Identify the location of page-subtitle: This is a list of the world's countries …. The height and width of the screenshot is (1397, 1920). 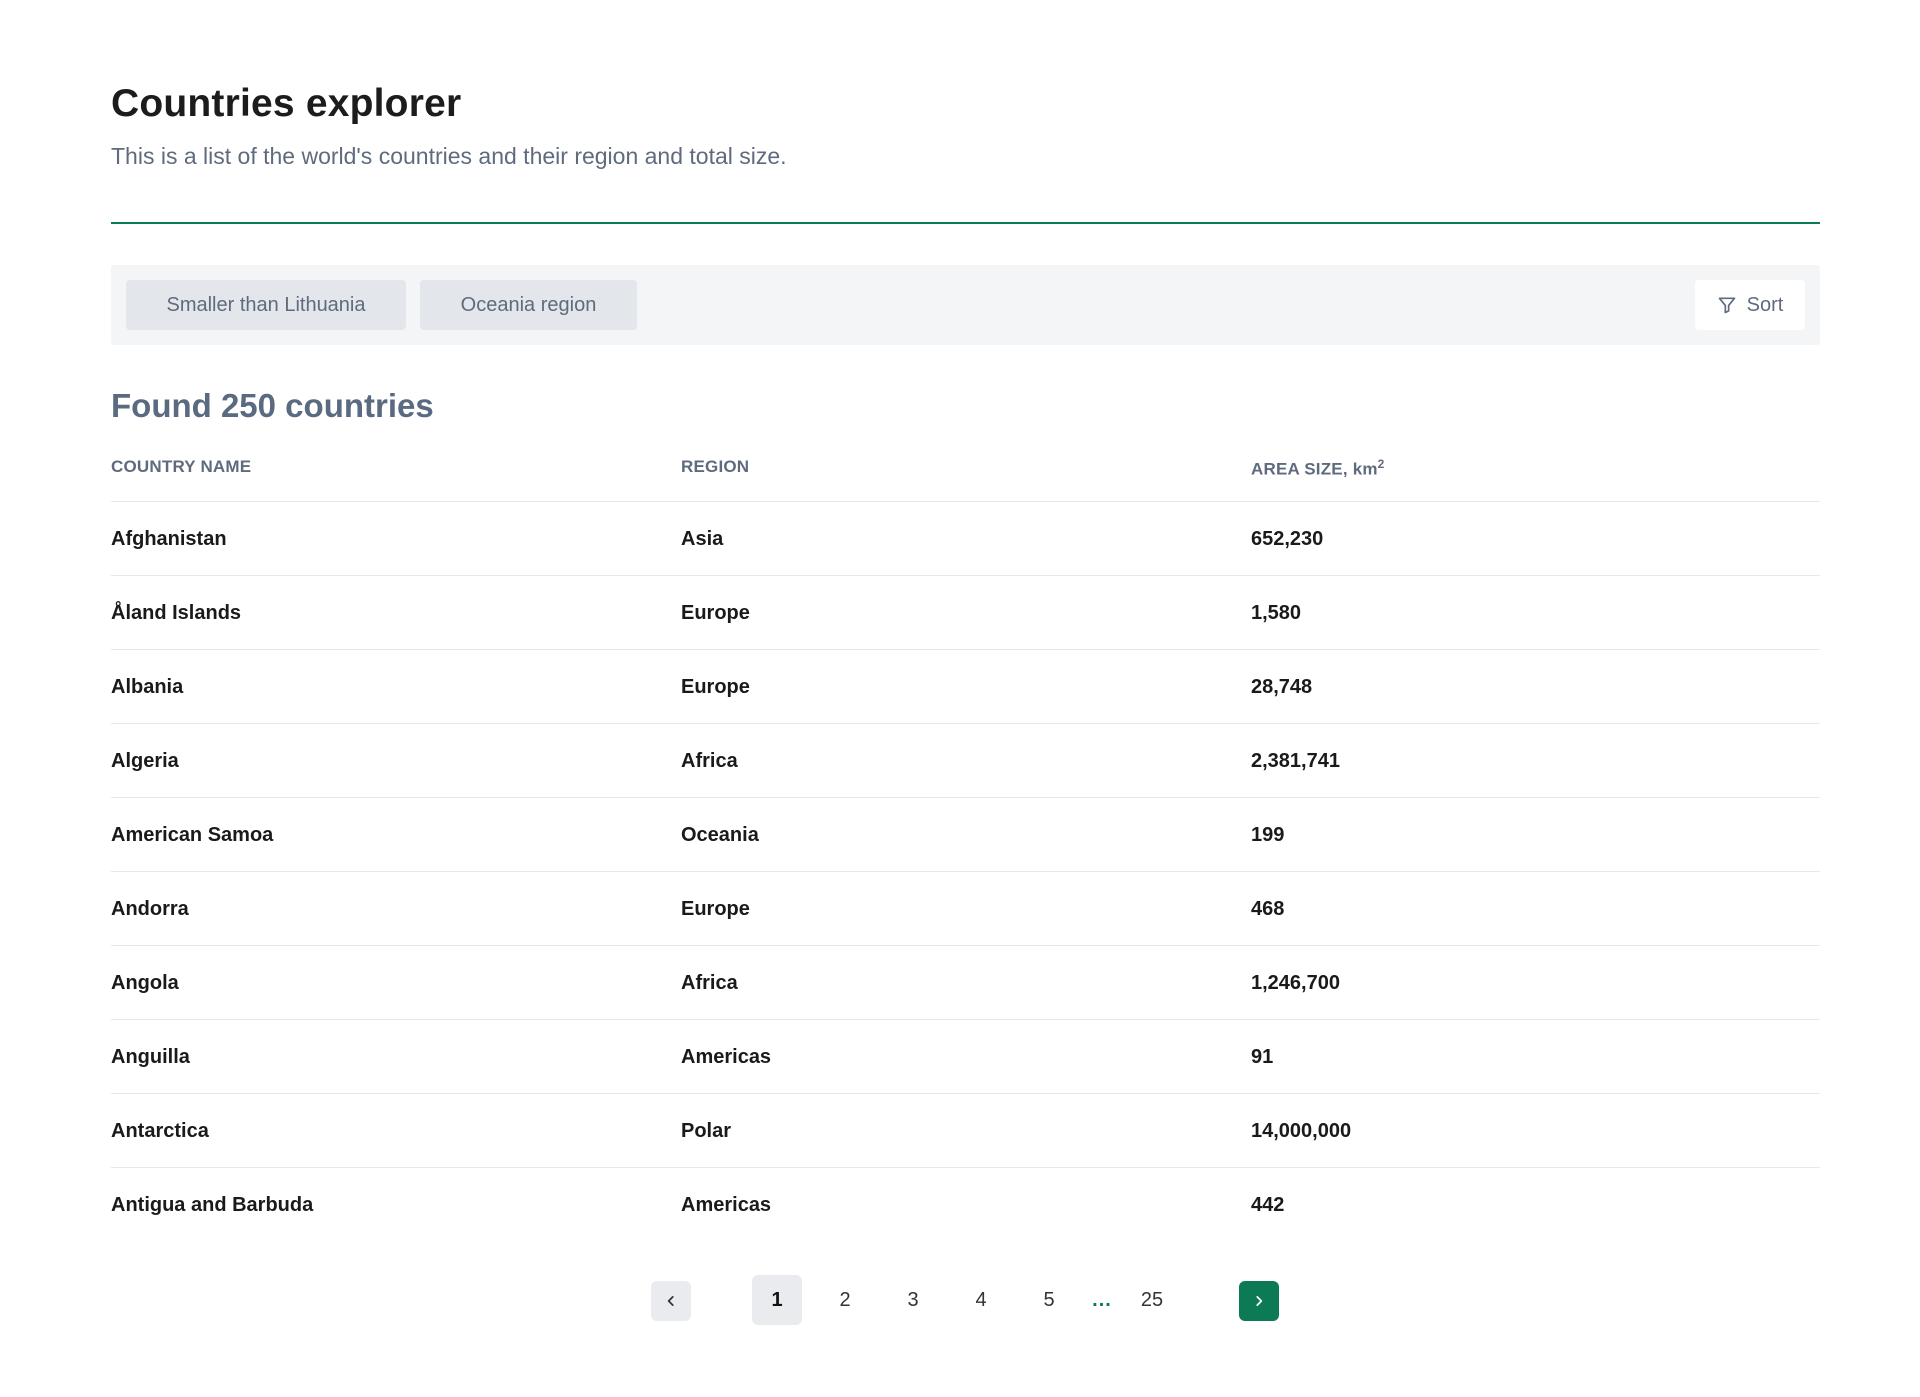
(449, 156).